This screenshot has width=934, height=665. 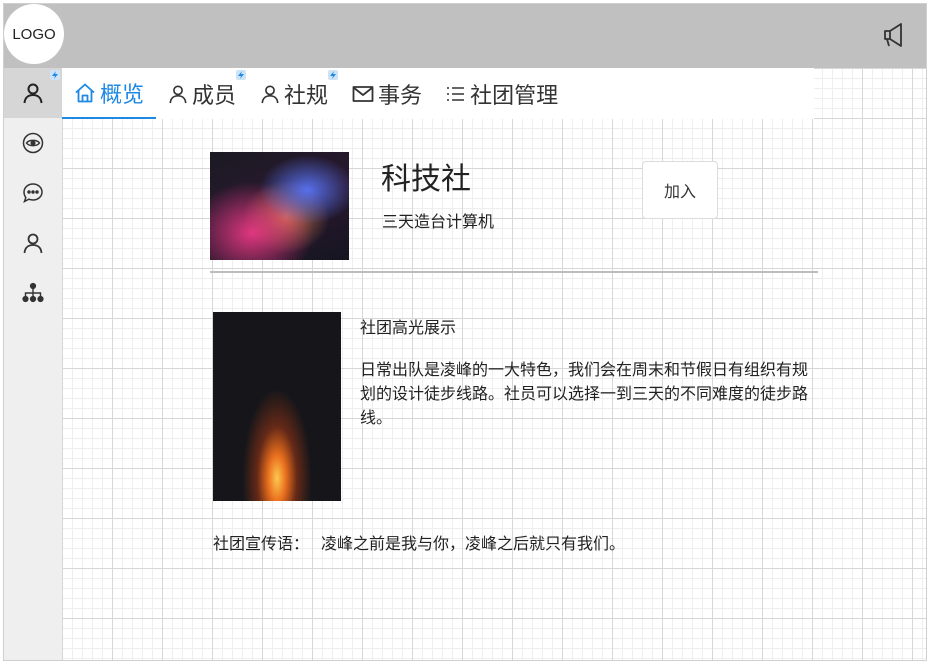 I want to click on club-cover-image, so click(x=279, y=206).